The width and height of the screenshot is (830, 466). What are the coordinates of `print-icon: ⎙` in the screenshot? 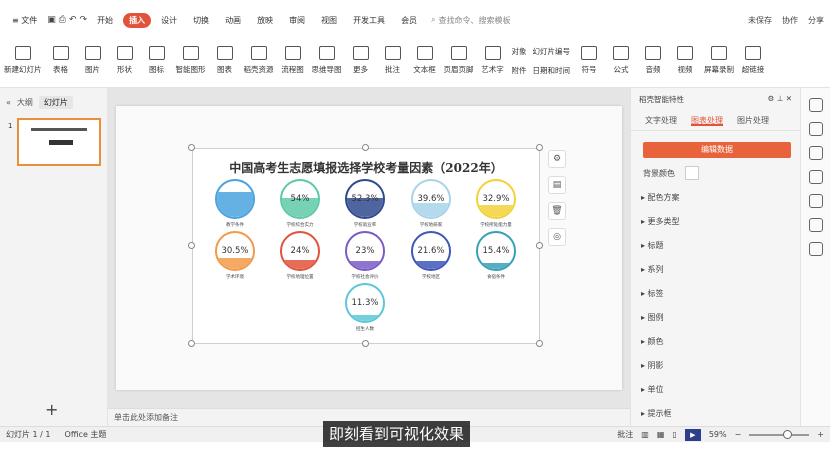 It's located at (62, 20).